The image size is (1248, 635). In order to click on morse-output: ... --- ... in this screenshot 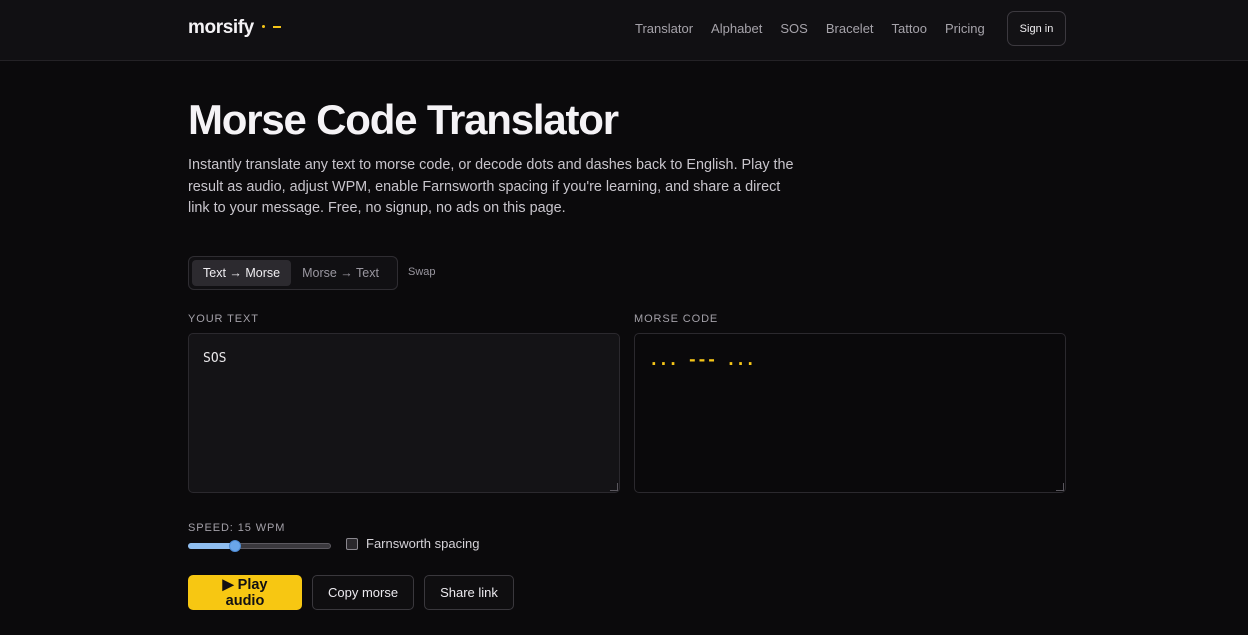, I will do `click(850, 413)`.